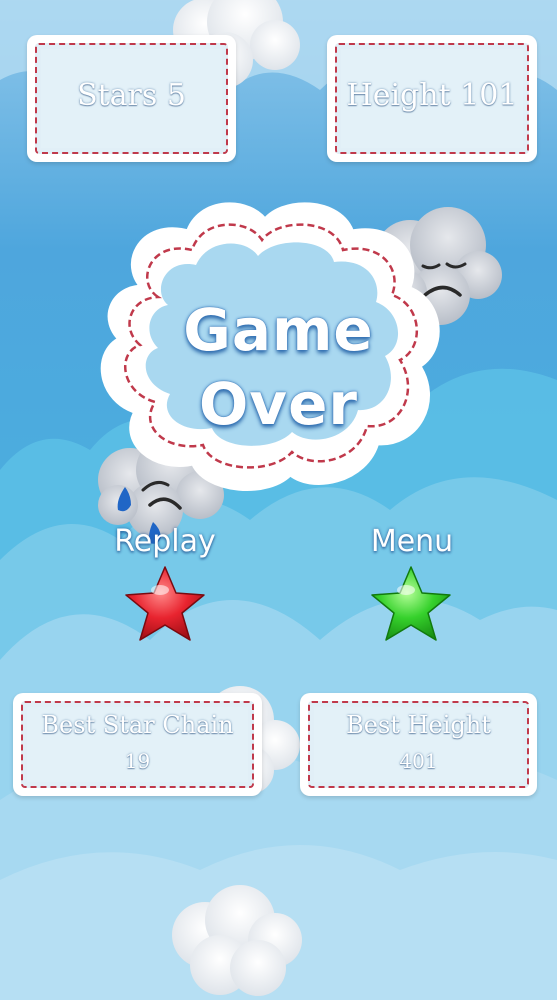 The width and height of the screenshot is (557, 1004). Describe the element at coordinates (278, 330) in the screenshot. I see `game-over-title-line1: Game` at that location.